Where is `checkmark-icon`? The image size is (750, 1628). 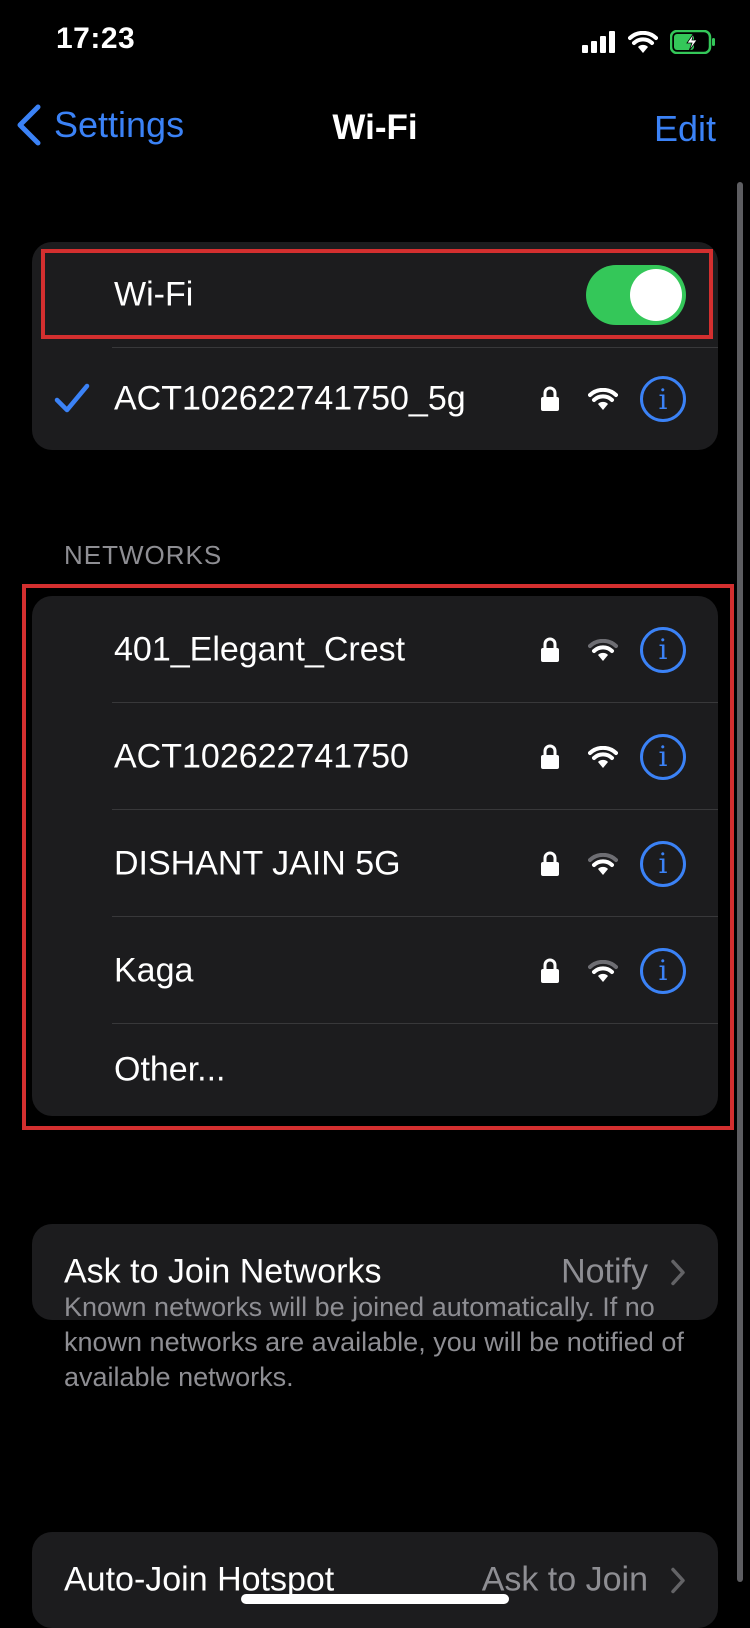
checkmark-icon is located at coordinates (72, 398).